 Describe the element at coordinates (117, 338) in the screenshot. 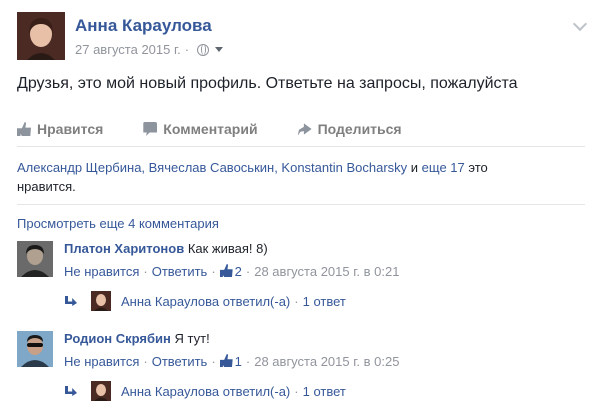

I see `commenter-name: Родион Скрябин` at that location.